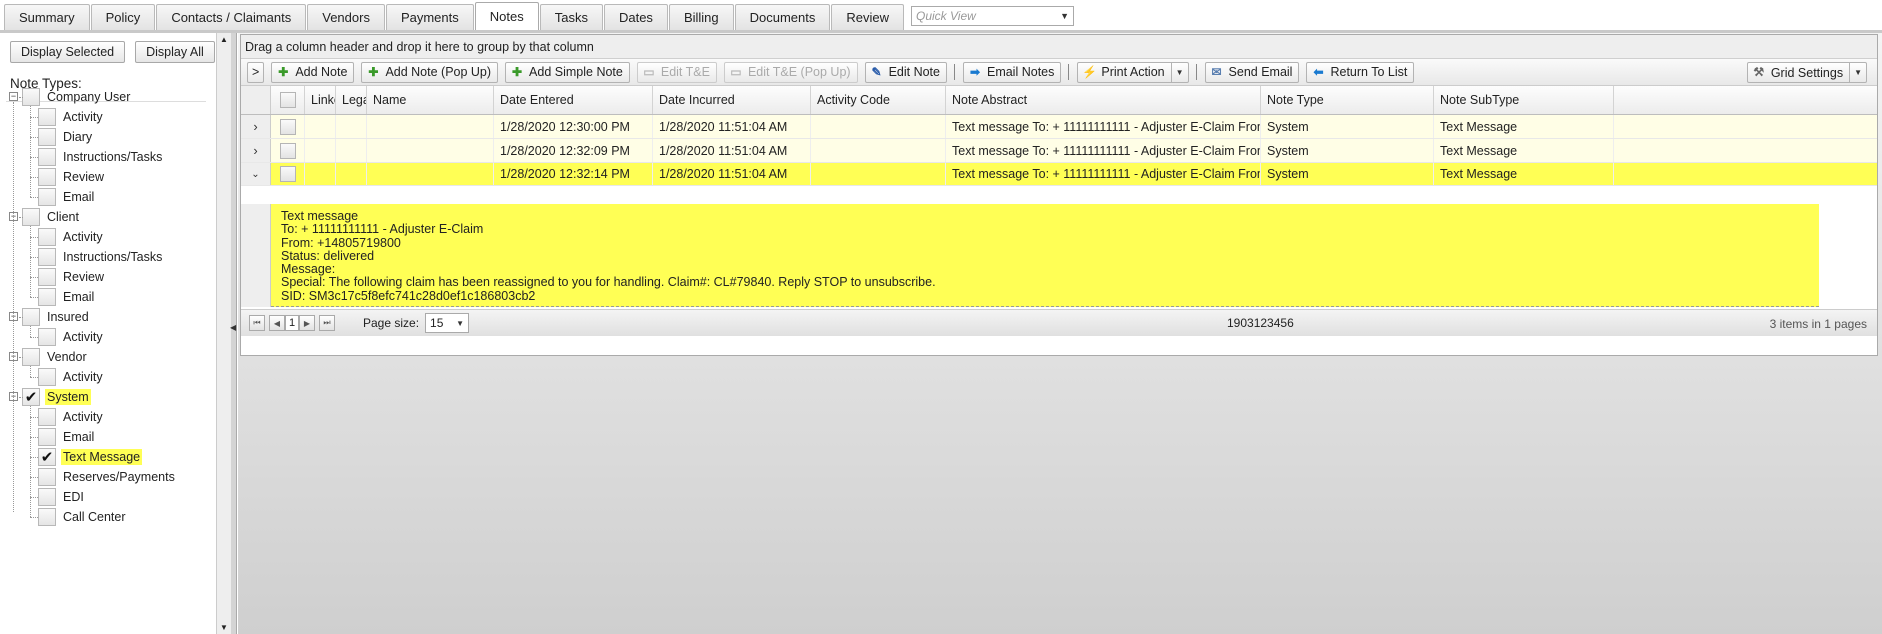  Describe the element at coordinates (233, 327) in the screenshot. I see `collapse-arrow-icon: ◀` at that location.